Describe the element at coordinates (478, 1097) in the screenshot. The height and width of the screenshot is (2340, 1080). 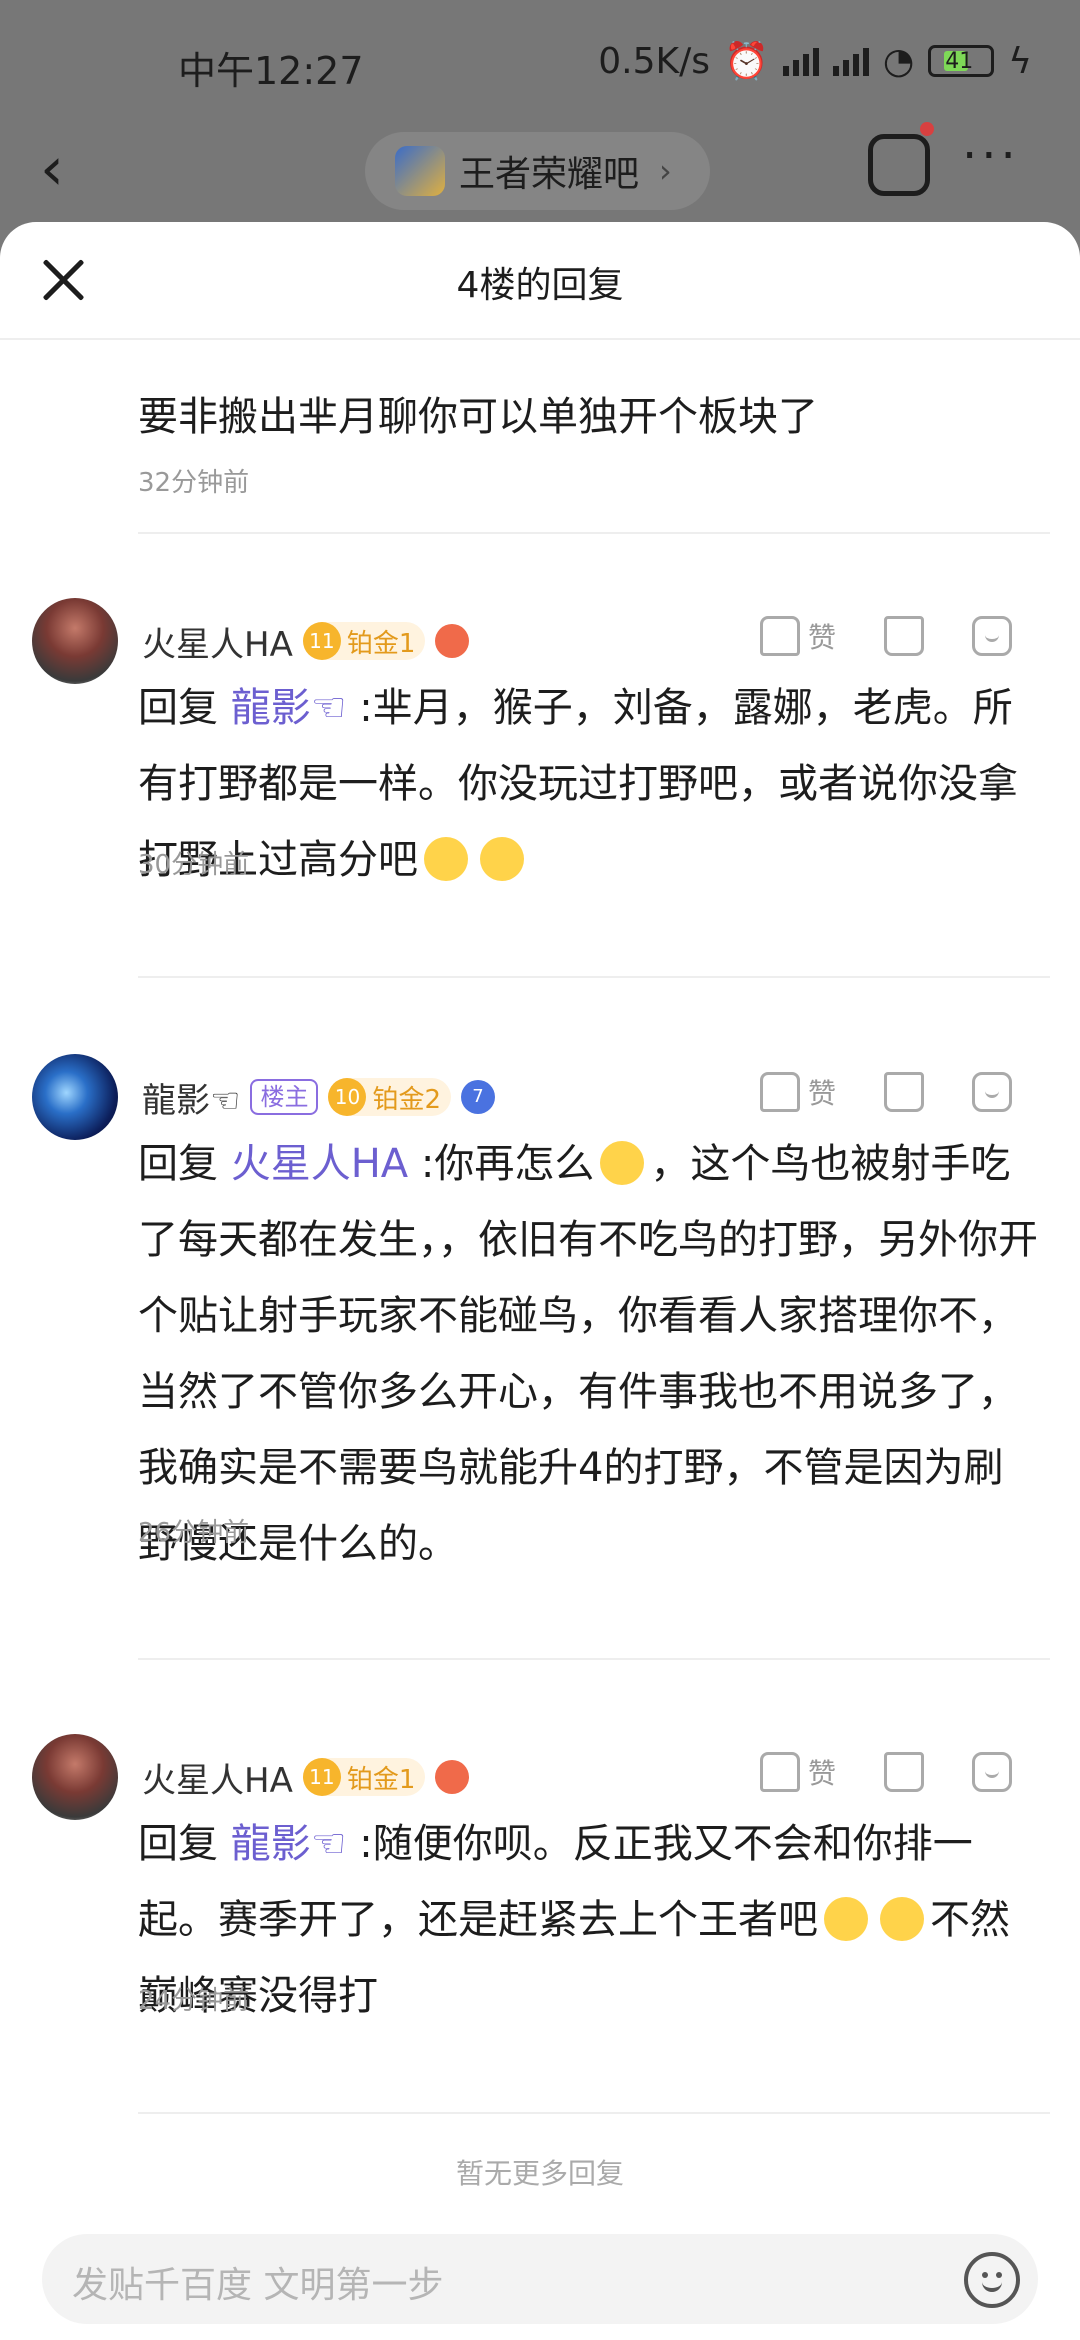
I see `rank-icon: 7` at that location.